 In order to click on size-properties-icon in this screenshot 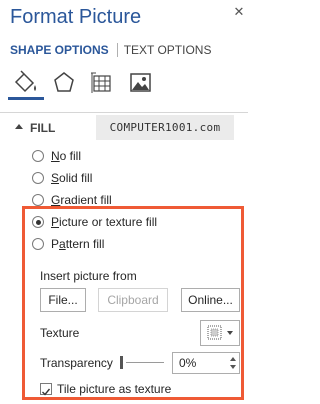, I will do `click(102, 84)`.